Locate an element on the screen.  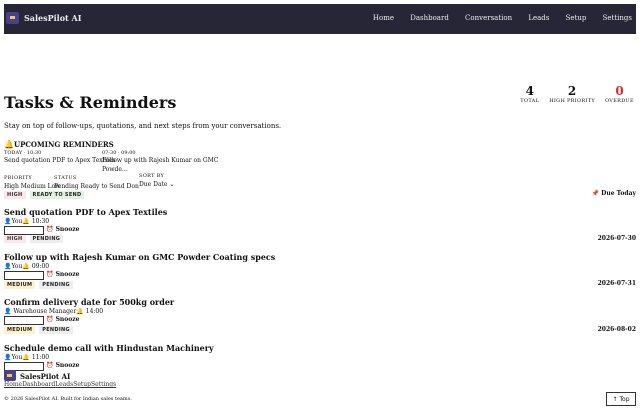
status-filter-options: Pending Ready to Send Done is located at coordinates (98, 186).